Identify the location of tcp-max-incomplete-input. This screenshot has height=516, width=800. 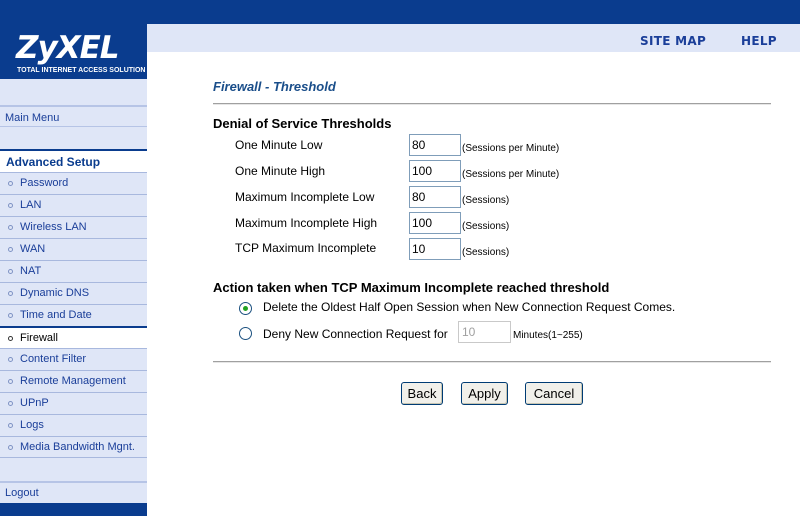
(435, 249).